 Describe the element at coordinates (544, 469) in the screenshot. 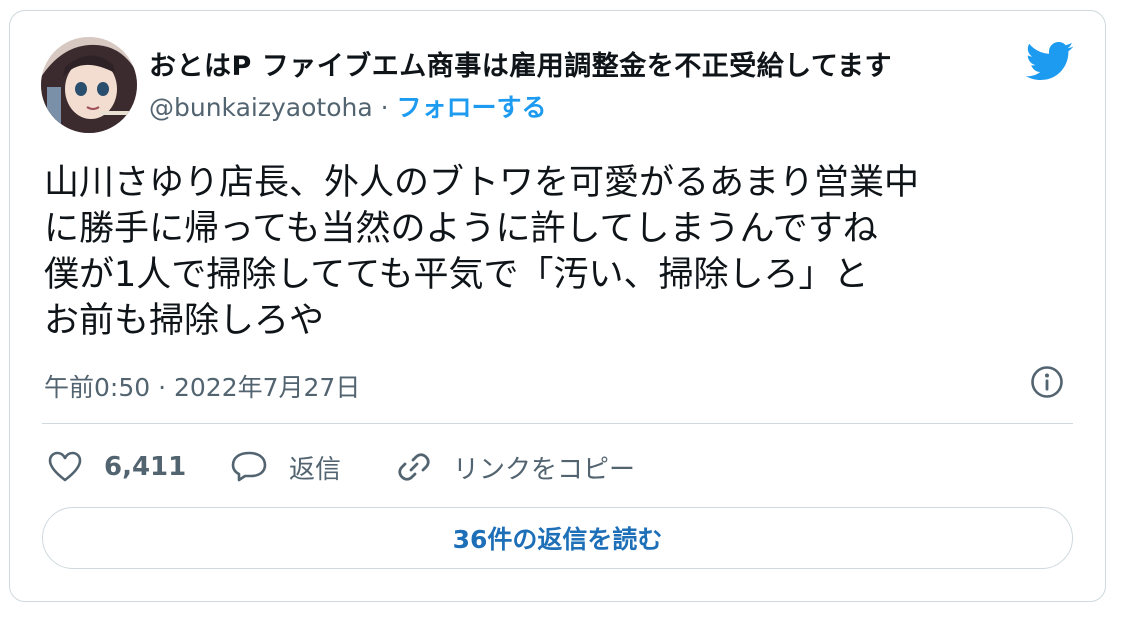

I see `copy-link-label: リンクをコピー` at that location.